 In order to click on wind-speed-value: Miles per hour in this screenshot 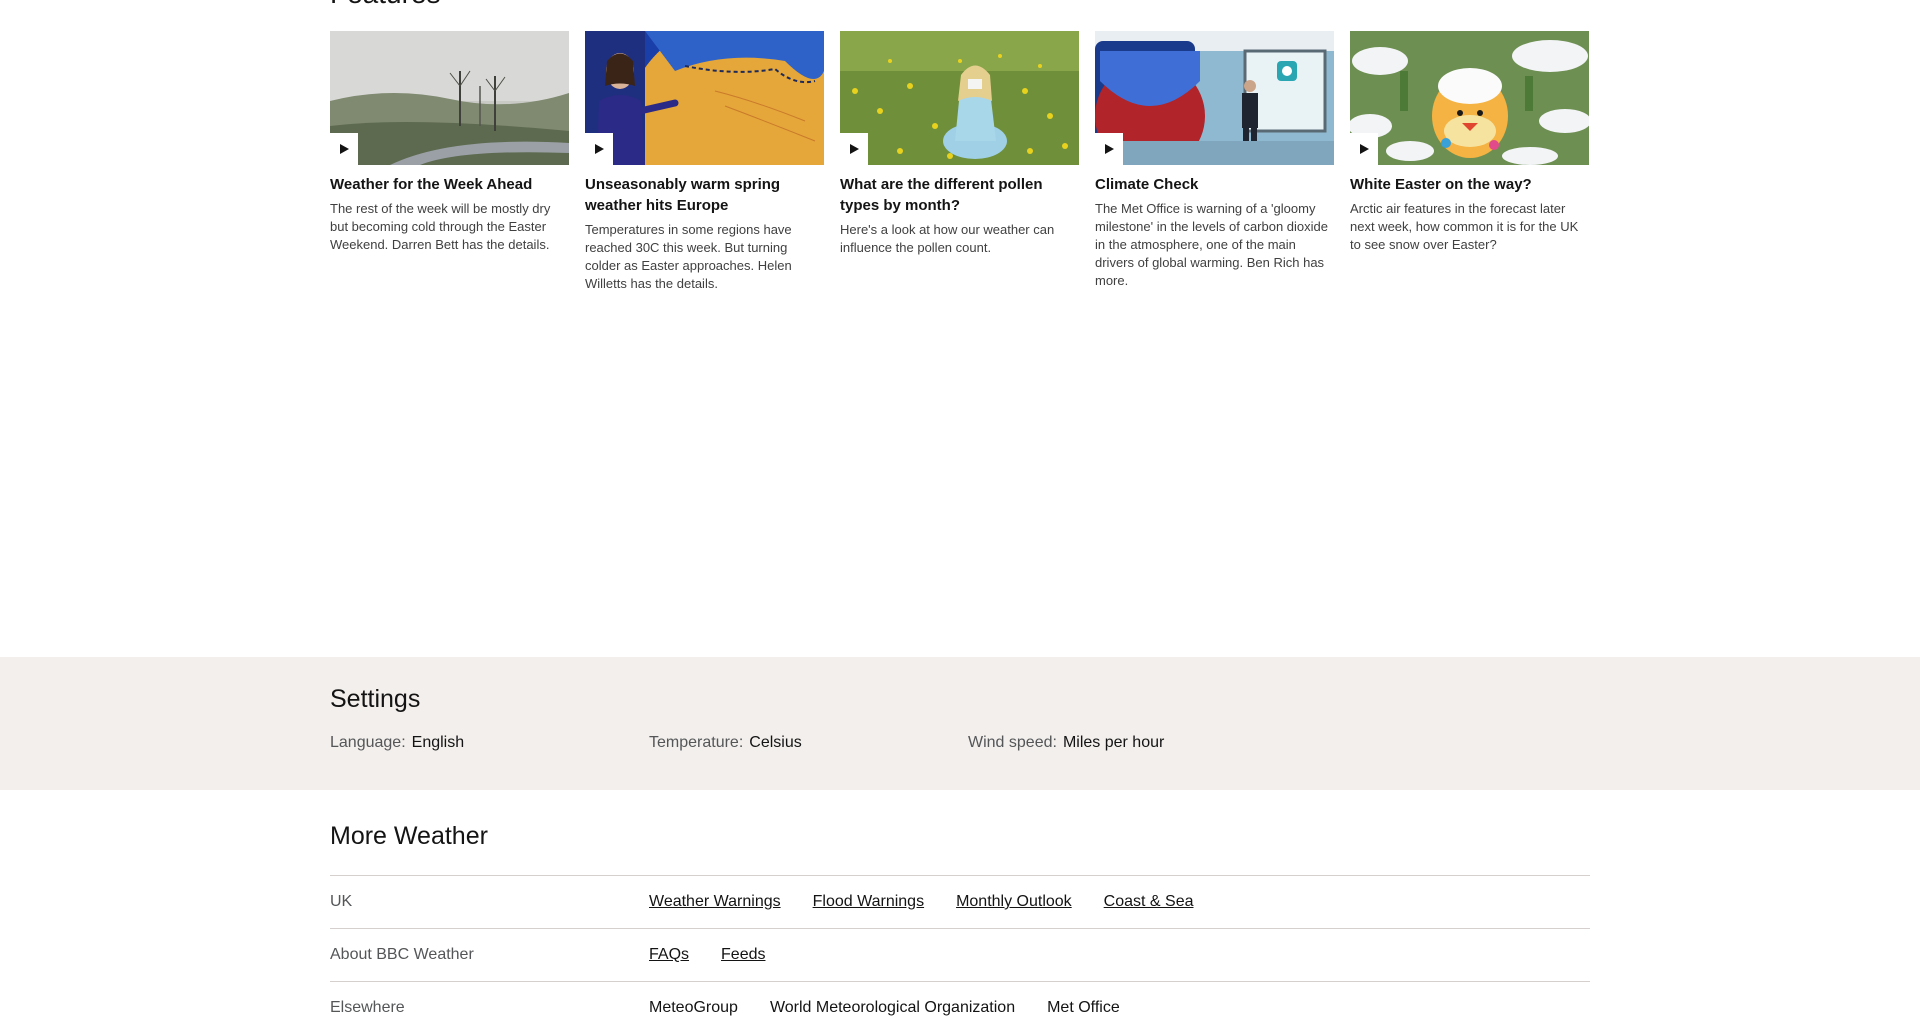, I will do `click(1113, 742)`.